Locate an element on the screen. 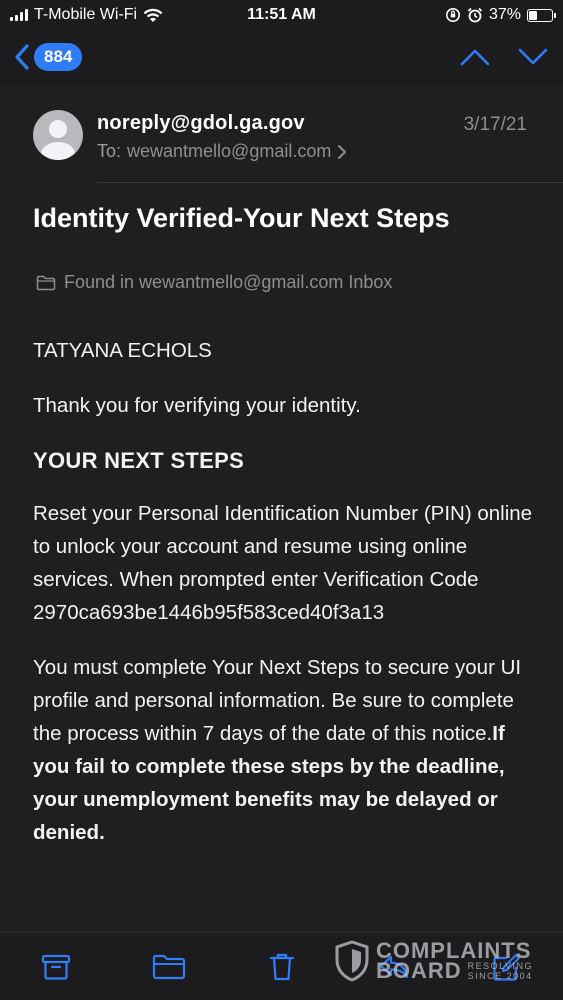 The width and height of the screenshot is (563, 1000). trash-button is located at coordinates (282, 967).